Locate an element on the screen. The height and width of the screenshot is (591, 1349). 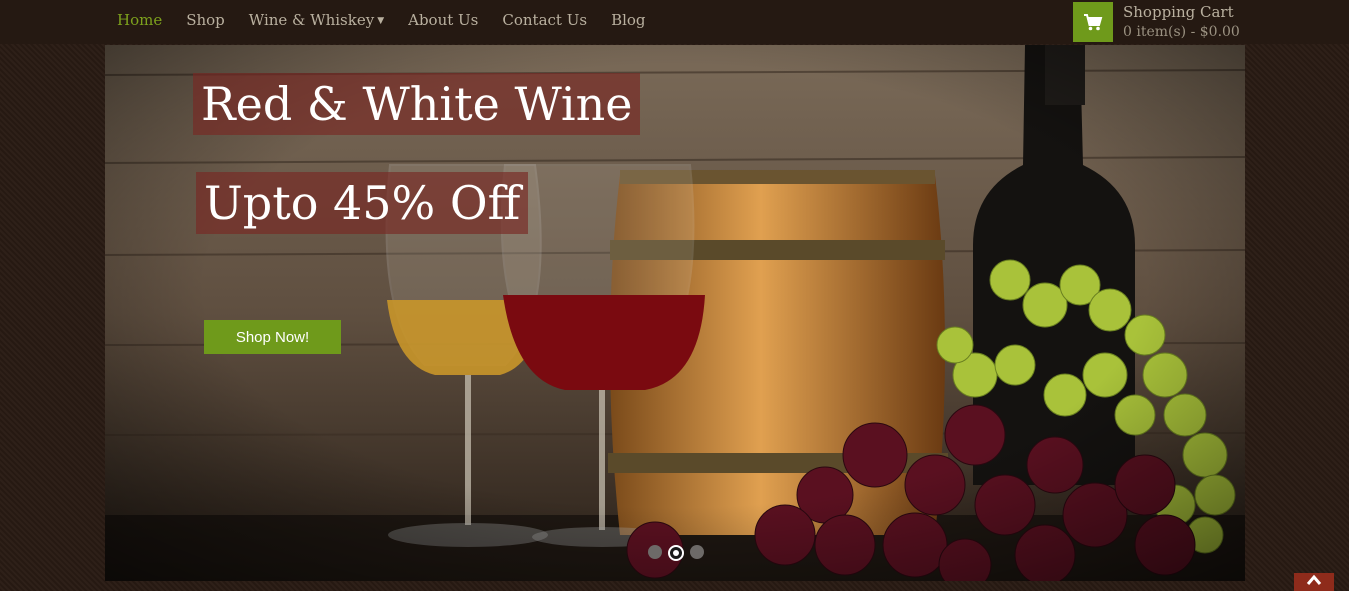
nav-wine-whiskey-label: Wine & Whiskey is located at coordinates (311, 20).